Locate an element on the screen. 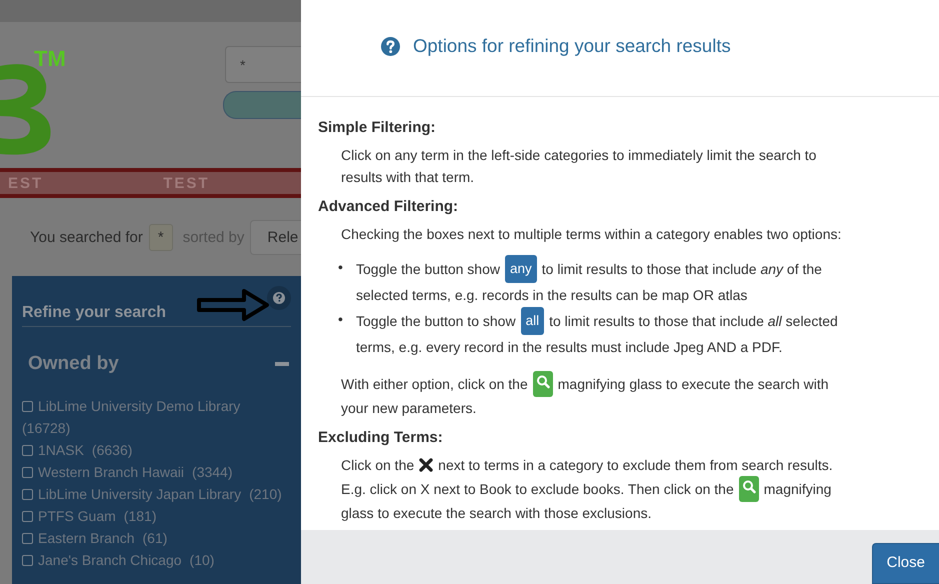 Image resolution: width=939 pixels, height=584 pixels. help-text: Click on the is located at coordinates (377, 465).